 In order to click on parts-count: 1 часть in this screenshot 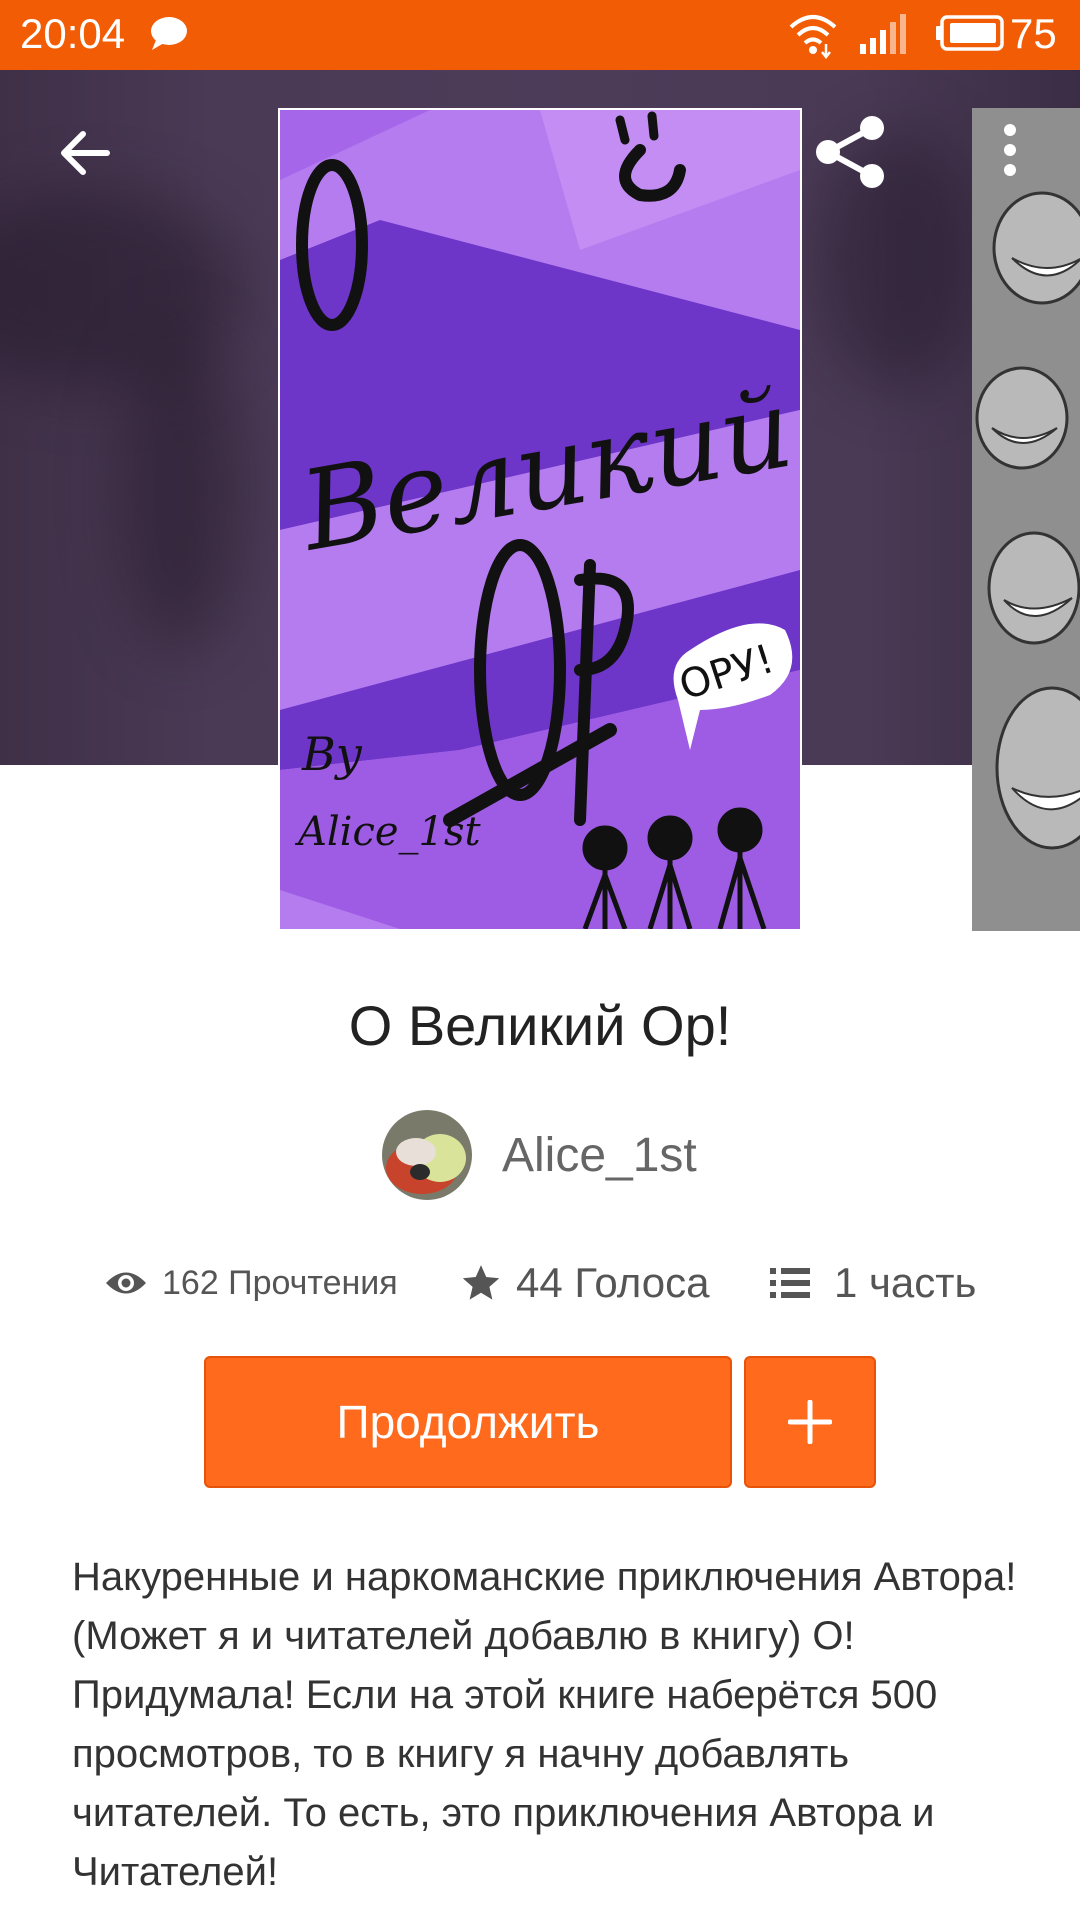, I will do `click(905, 1282)`.